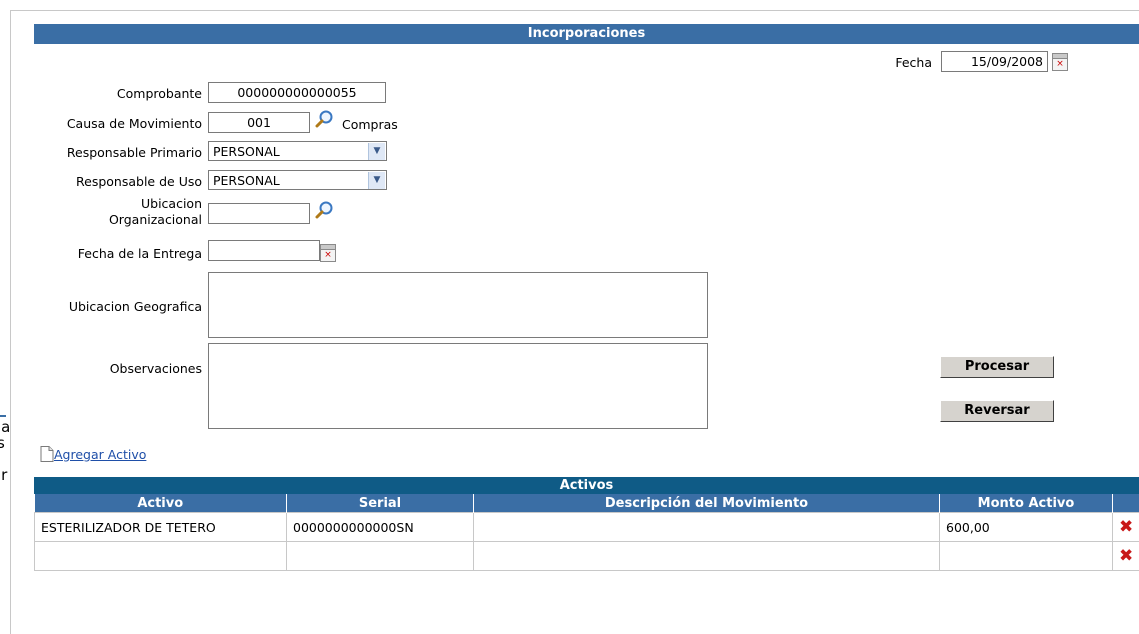  Describe the element at coordinates (997, 367) in the screenshot. I see `procesar-button: Procesar` at that location.